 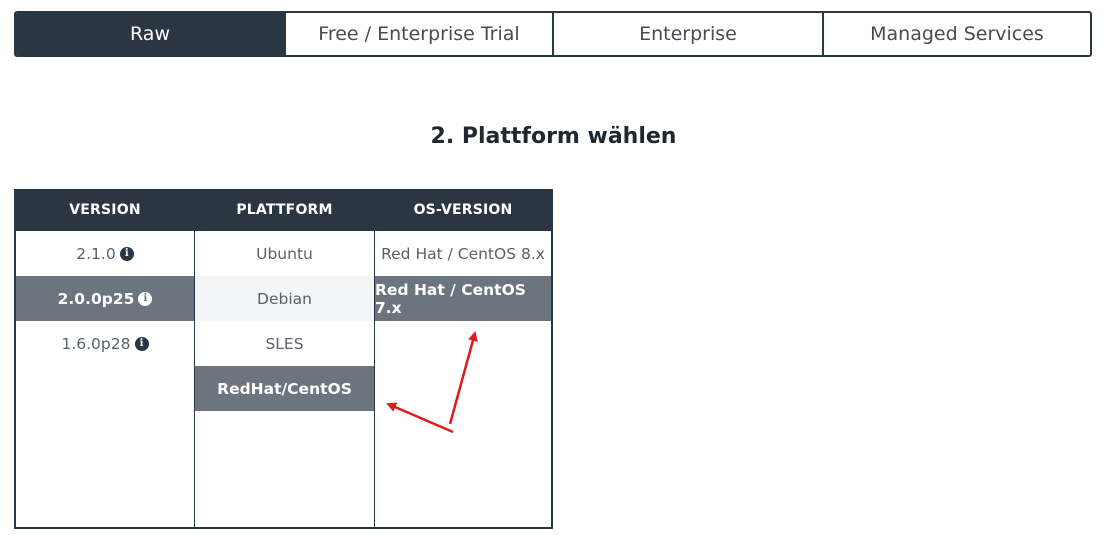 I want to click on version-option-2-0-0p25: 2.0.0p25 i, so click(x=105, y=298).